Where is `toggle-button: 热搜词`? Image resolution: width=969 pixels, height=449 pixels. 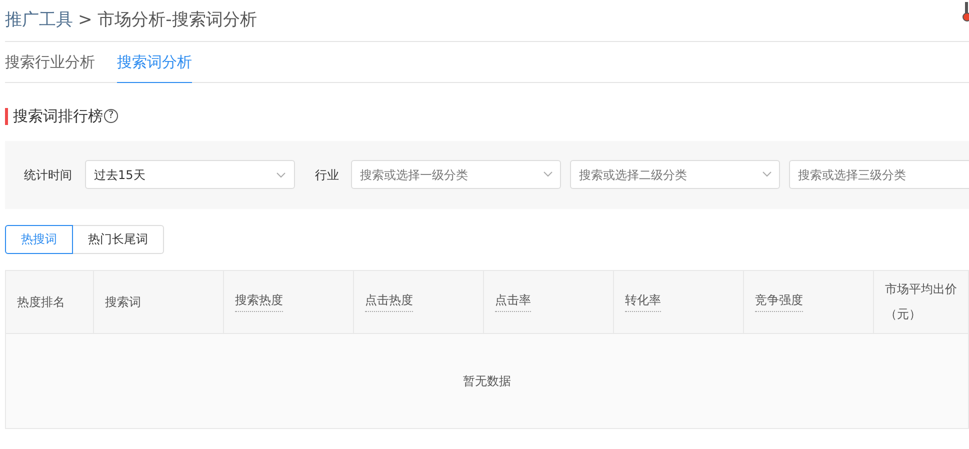 toggle-button: 热搜词 is located at coordinates (39, 239).